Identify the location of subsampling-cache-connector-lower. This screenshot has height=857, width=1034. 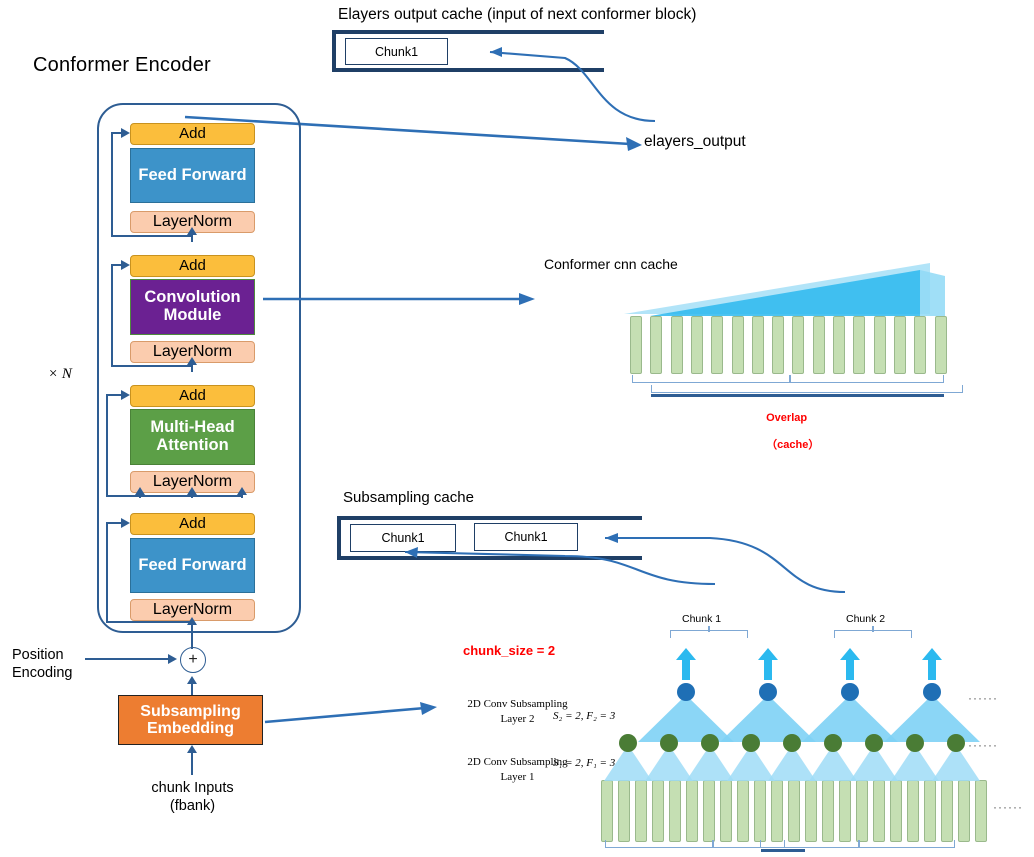
(560, 566).